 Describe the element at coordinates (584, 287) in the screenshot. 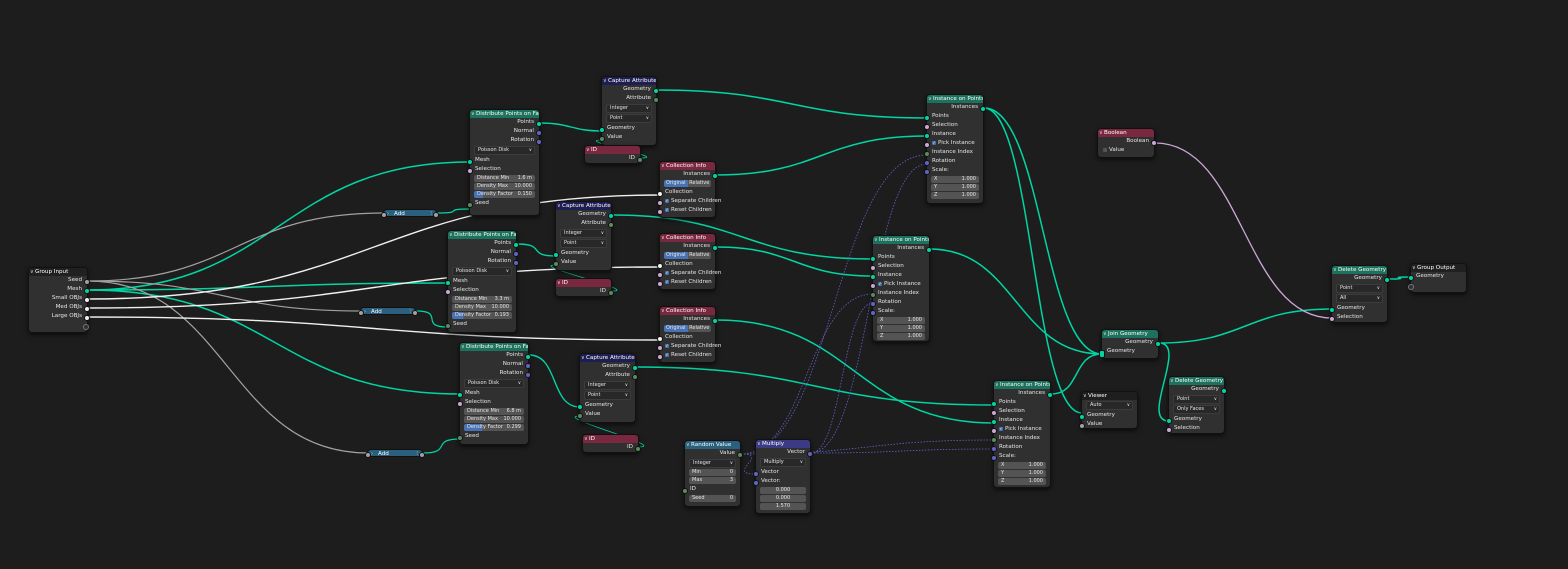

I see `id-node-2: ID ID` at that location.